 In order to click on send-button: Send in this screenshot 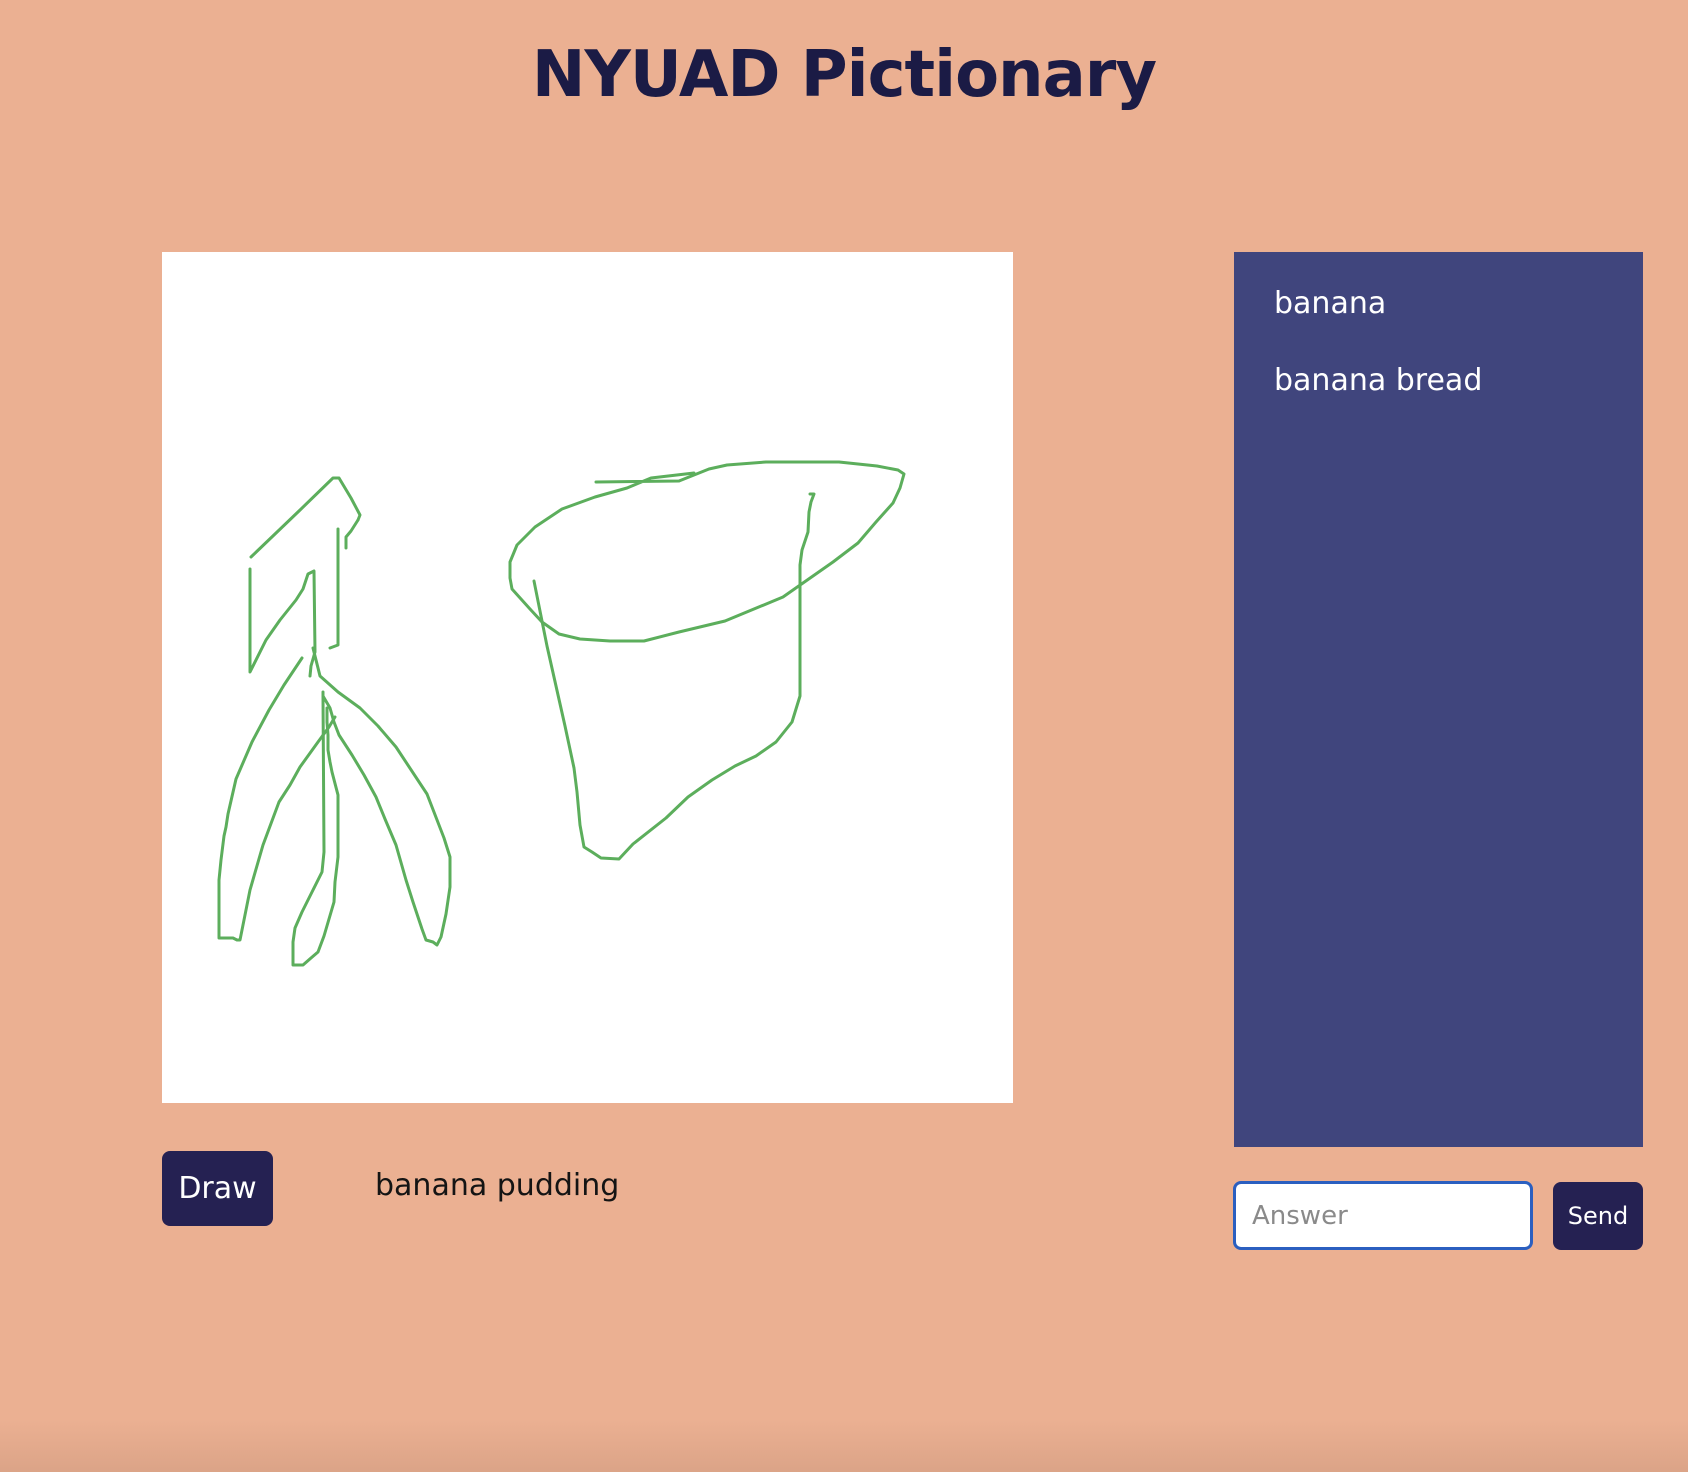, I will do `click(1598, 1216)`.